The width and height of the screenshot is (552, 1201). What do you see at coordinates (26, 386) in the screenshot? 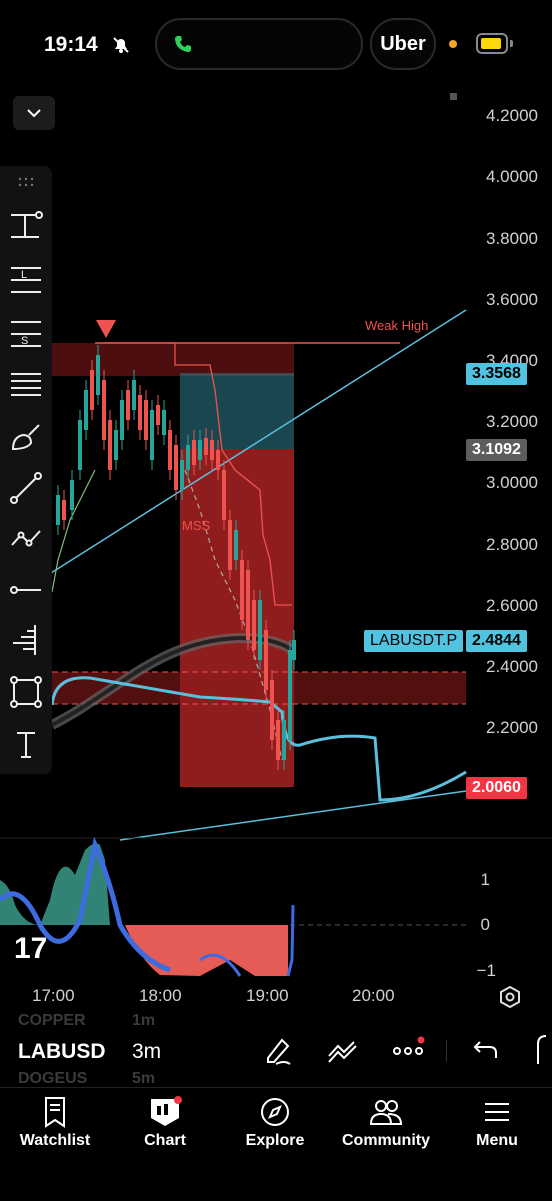
I see `parallel-channel-tool-icon` at bounding box center [26, 386].